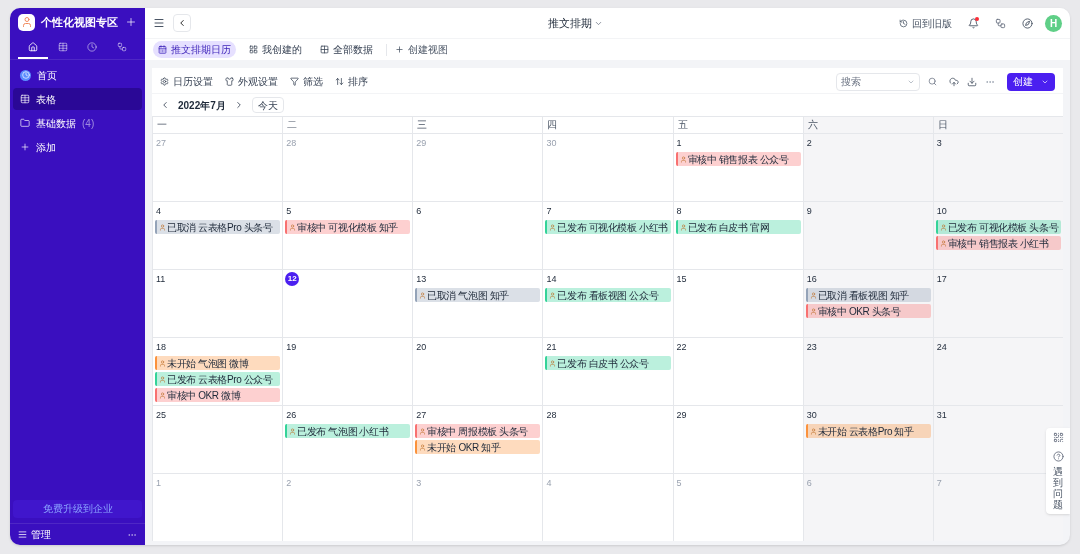  I want to click on day-number: 23, so click(811, 347).